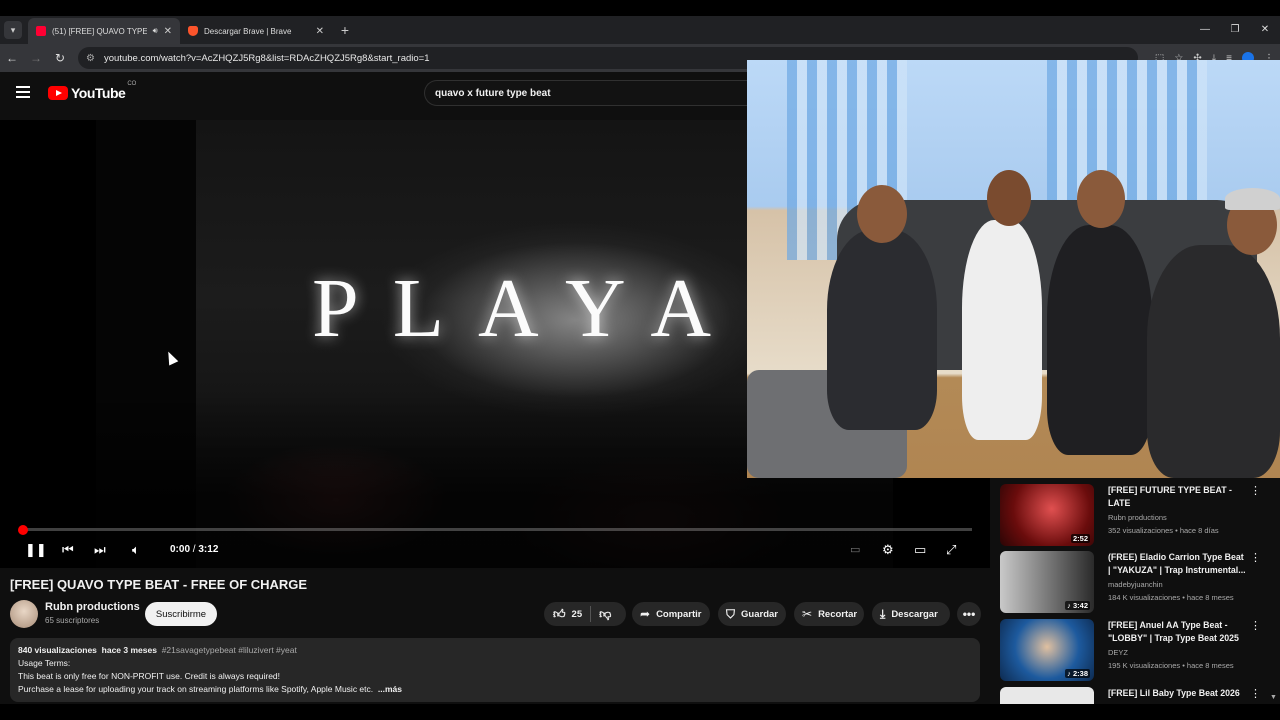 This screenshot has width=1280, height=720. Describe the element at coordinates (13, 30) in the screenshot. I see `tab-search-button: ▾` at that location.